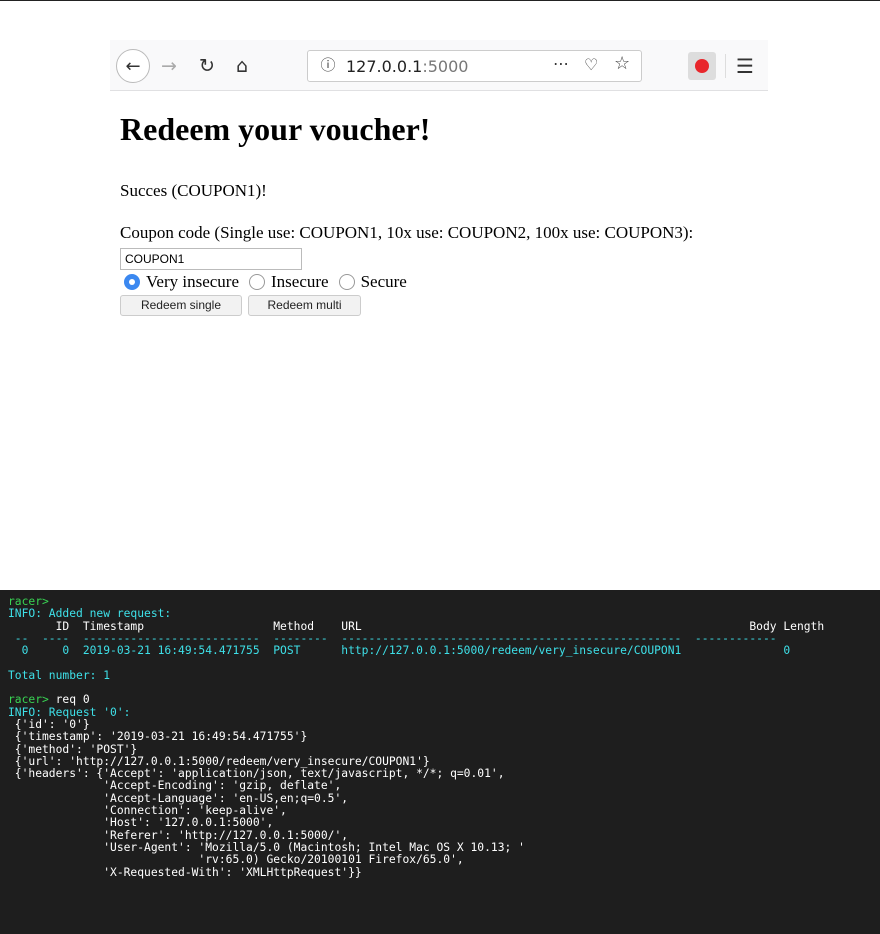 The height and width of the screenshot is (934, 880). What do you see at coordinates (178, 835) in the screenshot?
I see `request-line: 'Referer': 'http://127.0.0.1:5000/',` at bounding box center [178, 835].